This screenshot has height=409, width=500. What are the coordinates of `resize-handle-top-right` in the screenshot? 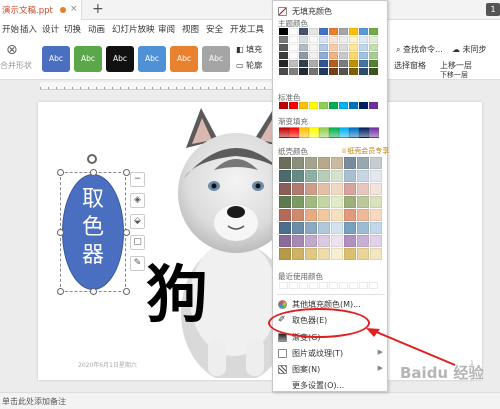 It's located at (126, 172).